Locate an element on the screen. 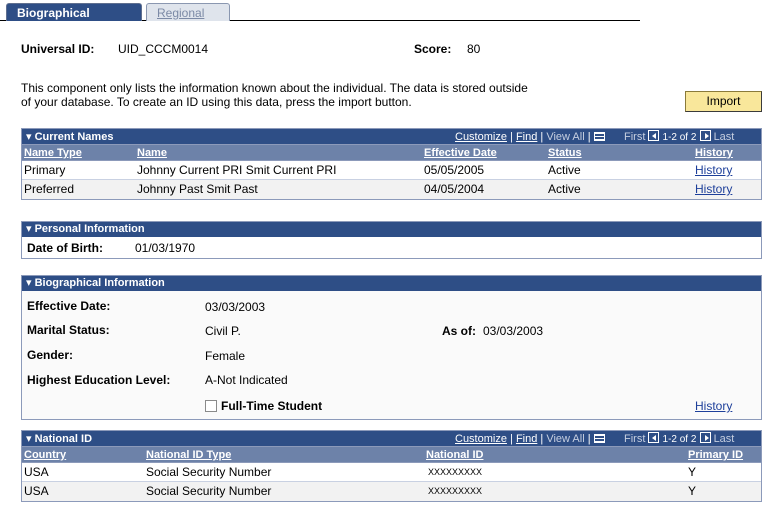  biographical-information-header: ▾ Biographical Information is located at coordinates (391, 283).